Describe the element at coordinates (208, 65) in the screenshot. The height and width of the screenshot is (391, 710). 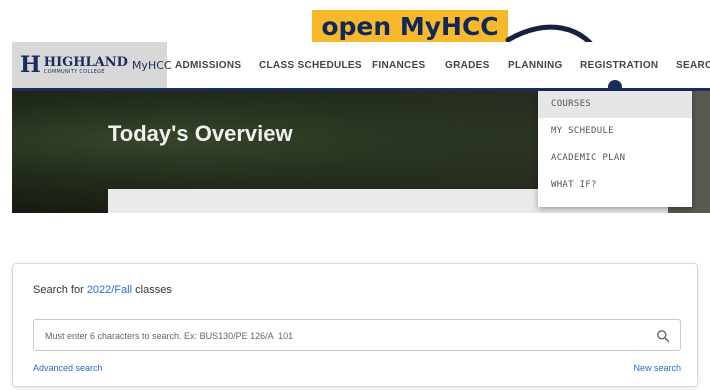
I see `nav-admissions: ADMISSIONS` at that location.